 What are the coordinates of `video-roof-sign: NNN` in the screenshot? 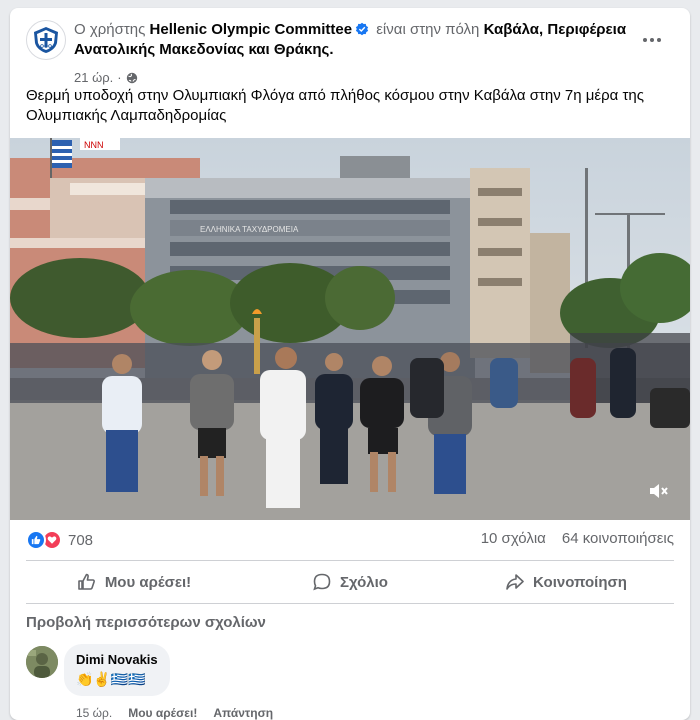 It's located at (94, 145).